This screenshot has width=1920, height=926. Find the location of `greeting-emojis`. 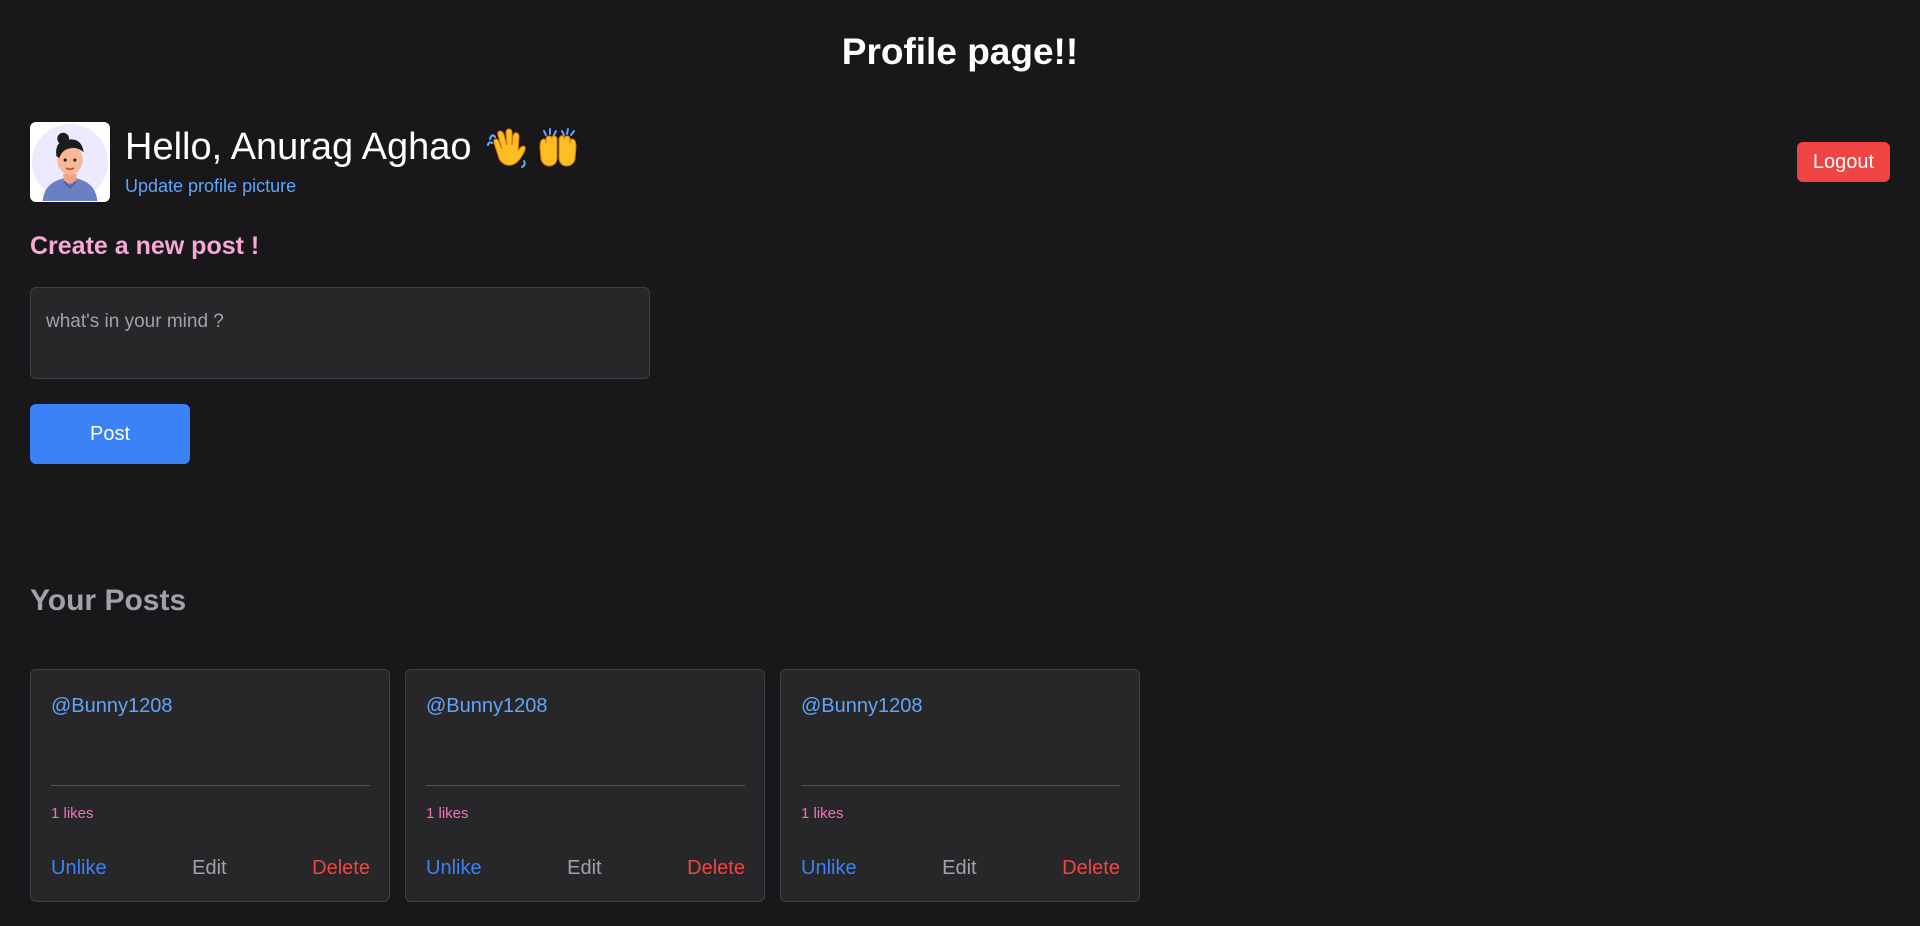

greeting-emojis is located at coordinates (533, 147).